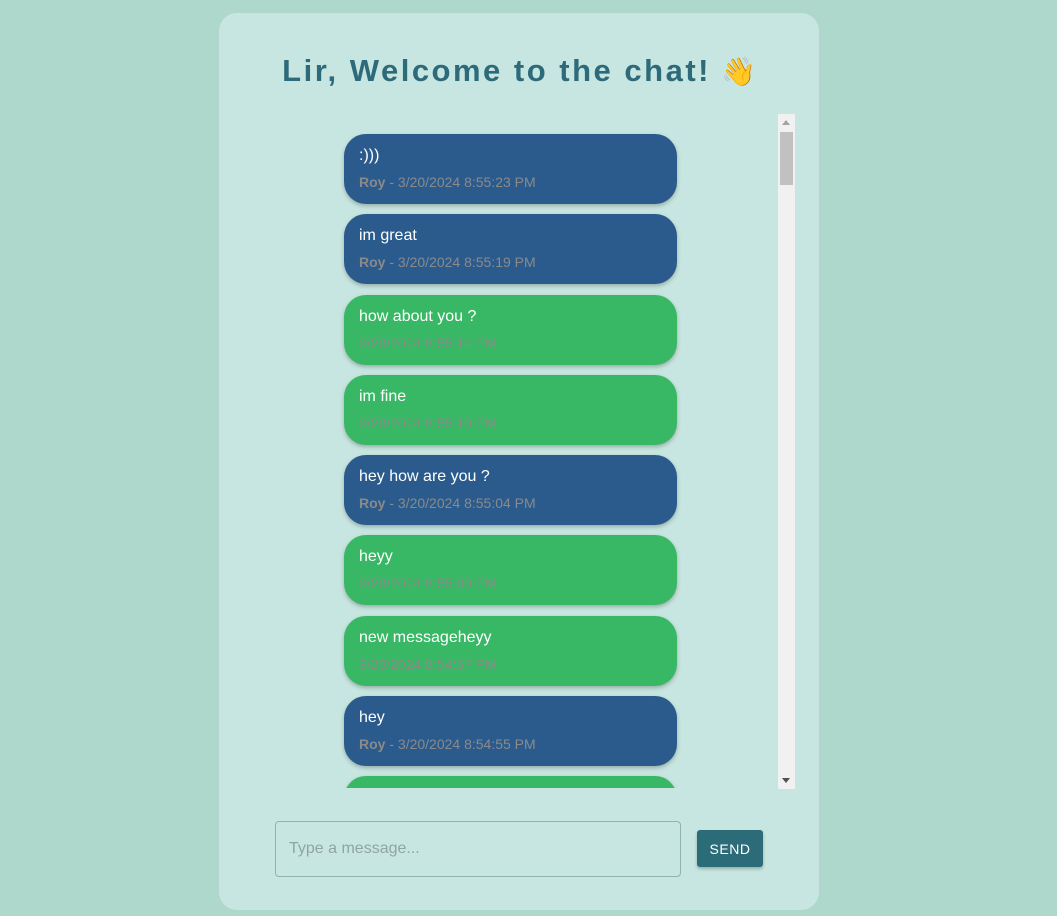  What do you see at coordinates (369, 155) in the screenshot?
I see `message-text: :)))` at bounding box center [369, 155].